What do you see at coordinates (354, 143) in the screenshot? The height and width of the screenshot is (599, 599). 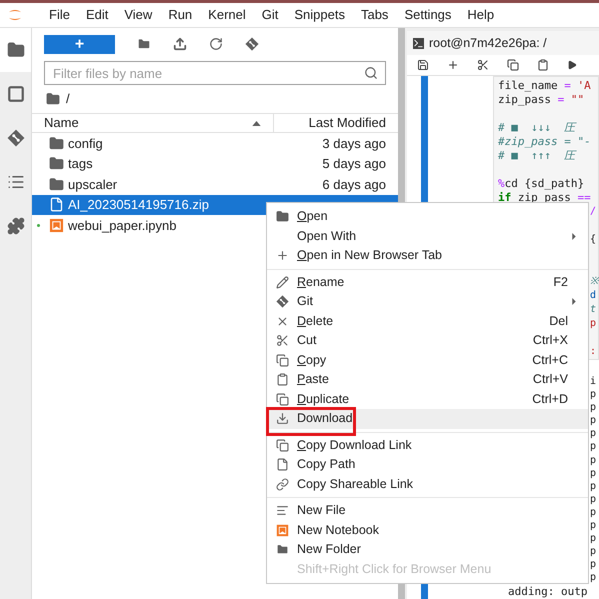 I see `modified-time: 3 days ago` at bounding box center [354, 143].